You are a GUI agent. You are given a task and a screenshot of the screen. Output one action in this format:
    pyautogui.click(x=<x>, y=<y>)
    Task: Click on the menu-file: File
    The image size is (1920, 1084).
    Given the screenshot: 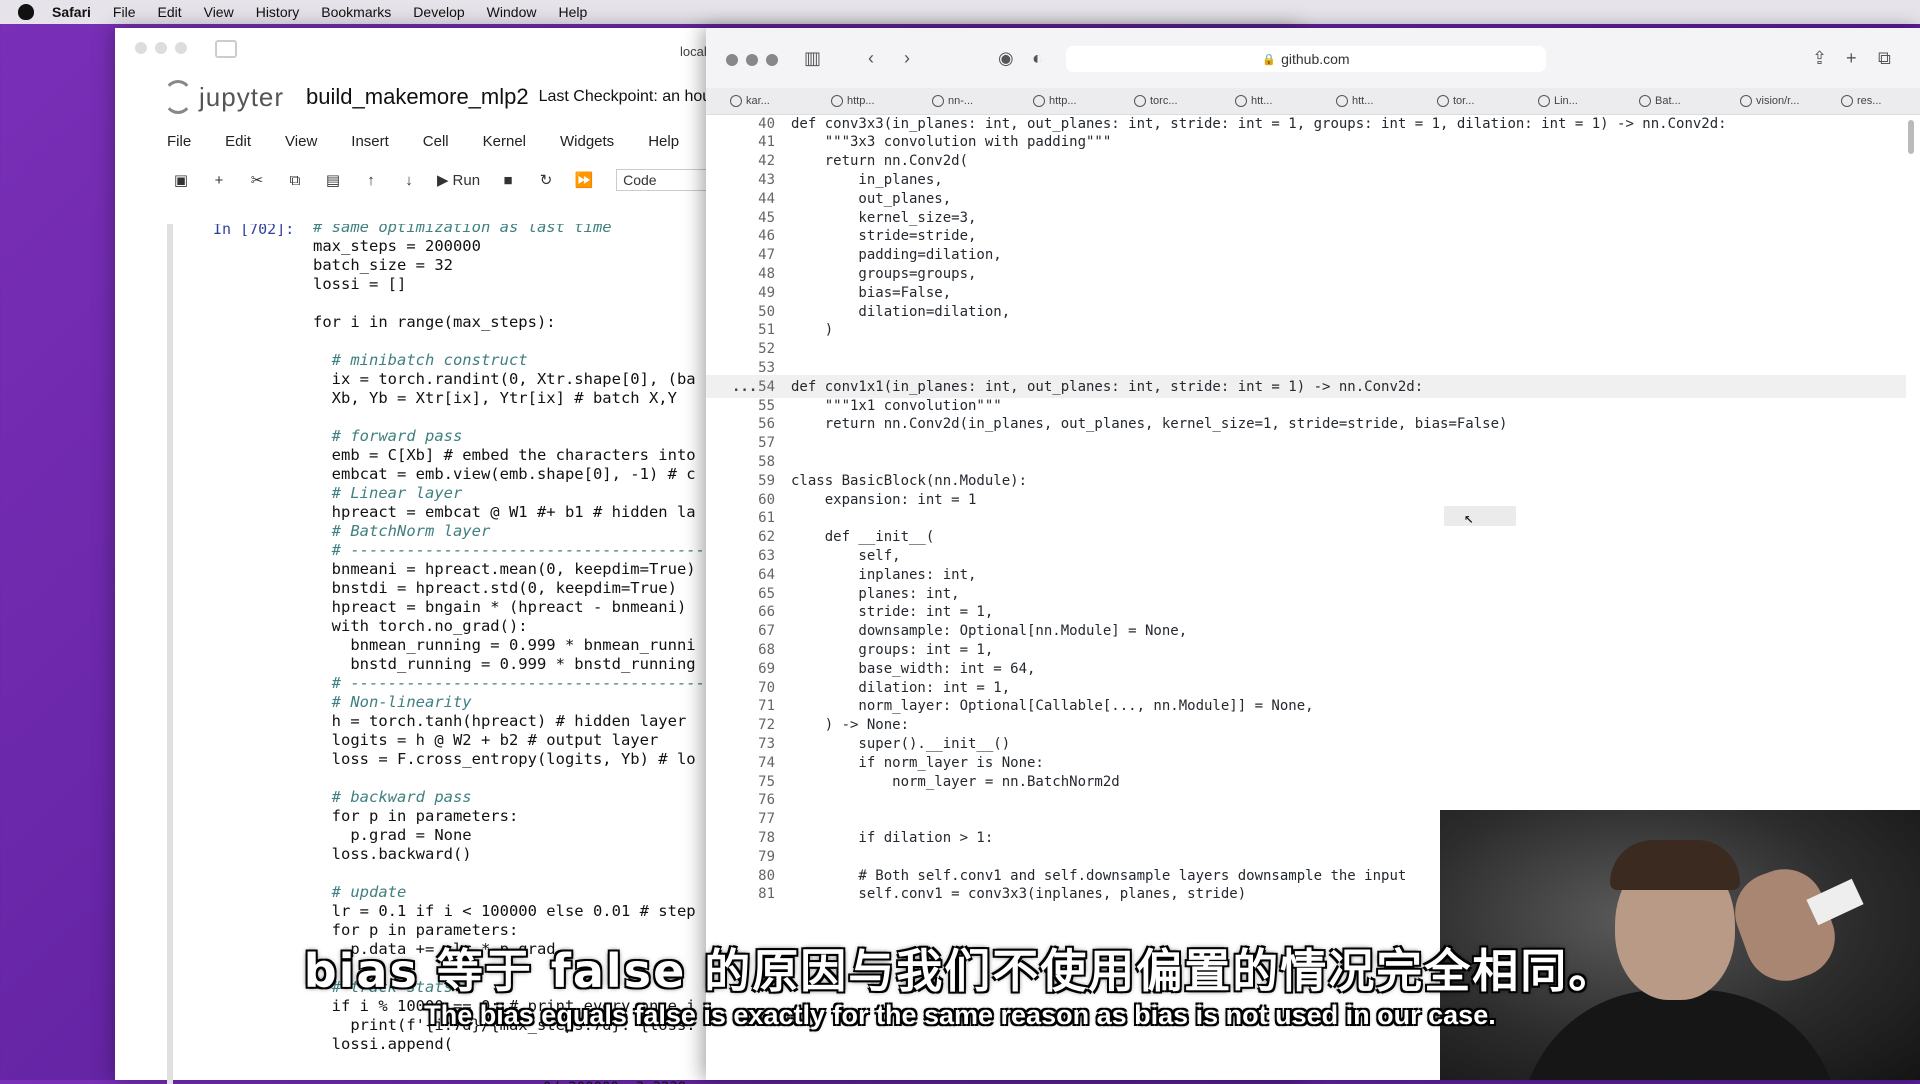 What is the action you would take?
    pyautogui.click(x=124, y=12)
    